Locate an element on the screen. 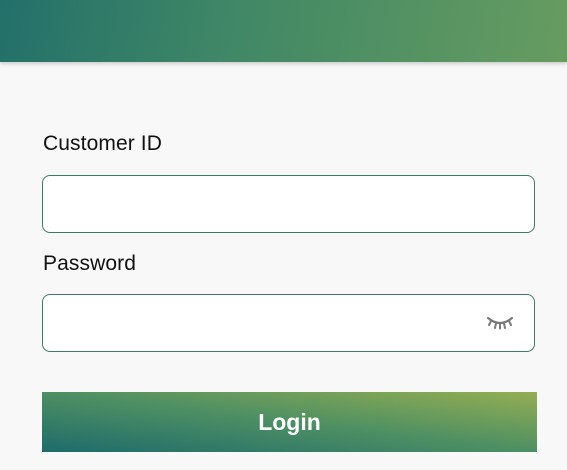  customer-id-input is located at coordinates (288, 204).